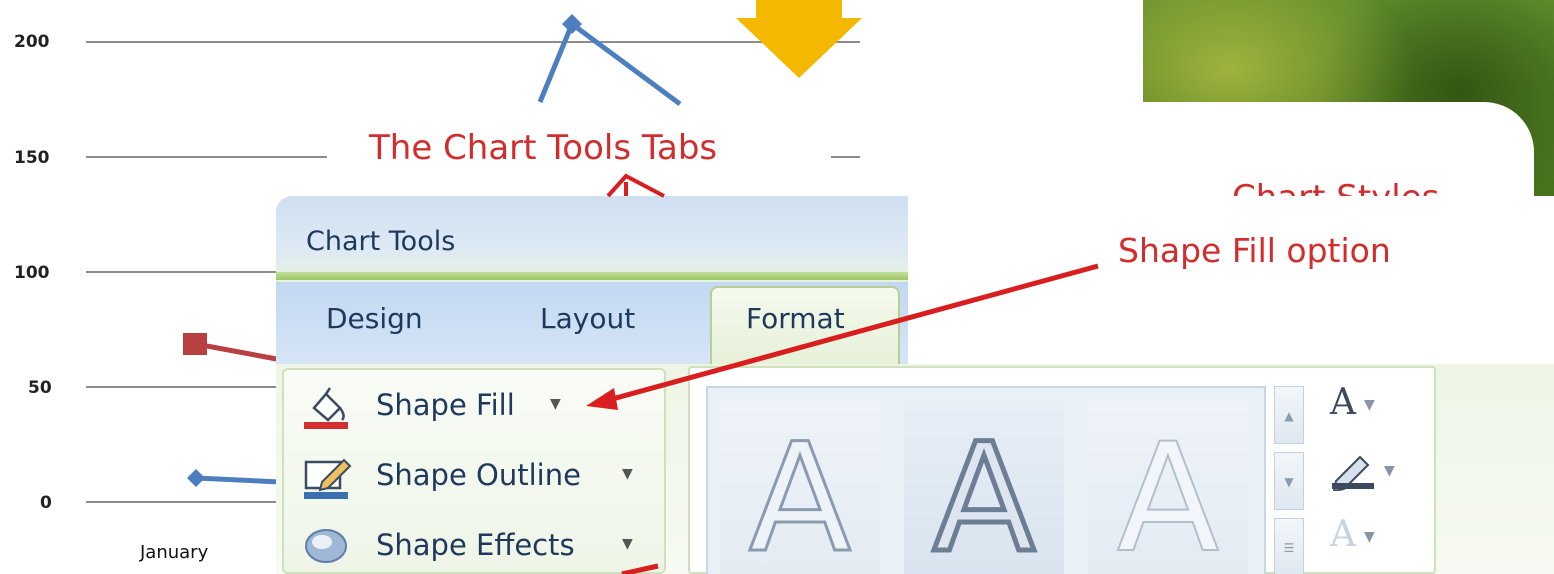 The width and height of the screenshot is (1554, 574). I want to click on series-red-line, so click(239, 352).